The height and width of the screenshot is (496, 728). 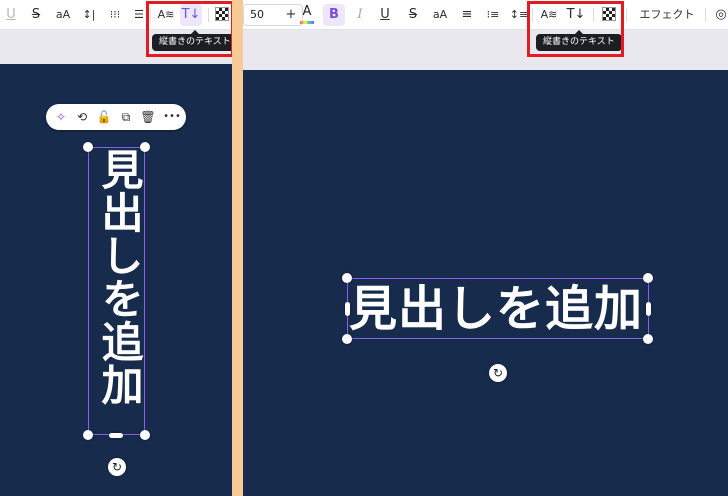 What do you see at coordinates (307, 22) in the screenshot?
I see `text-color-bar` at bounding box center [307, 22].